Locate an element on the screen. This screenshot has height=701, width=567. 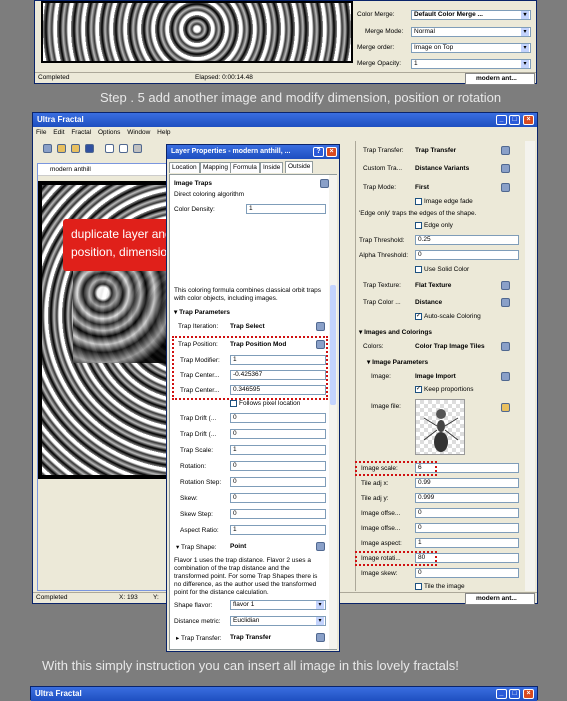
doc-title: modern anthill is located at coordinates (103, 170).